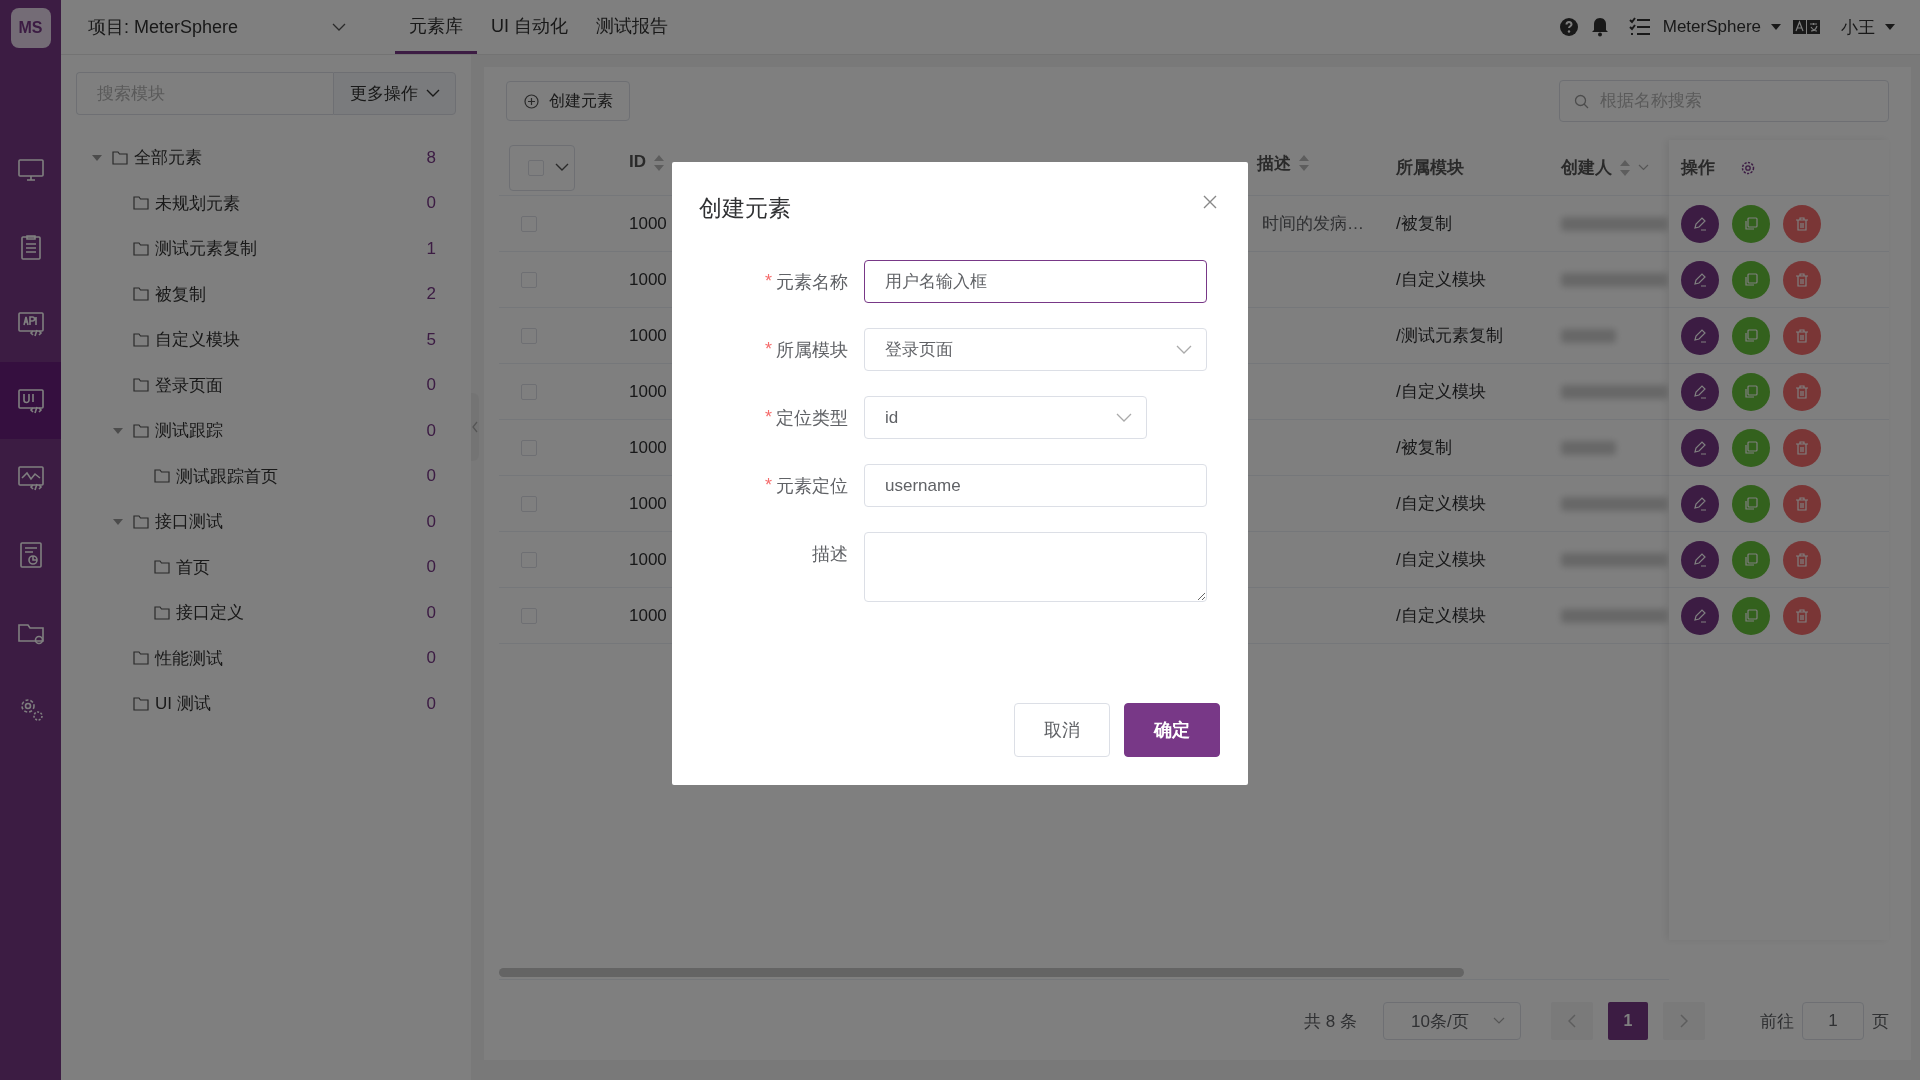 This screenshot has width=1920, height=1080. What do you see at coordinates (632, 27) in the screenshot?
I see `nav-tab: 测试报告` at bounding box center [632, 27].